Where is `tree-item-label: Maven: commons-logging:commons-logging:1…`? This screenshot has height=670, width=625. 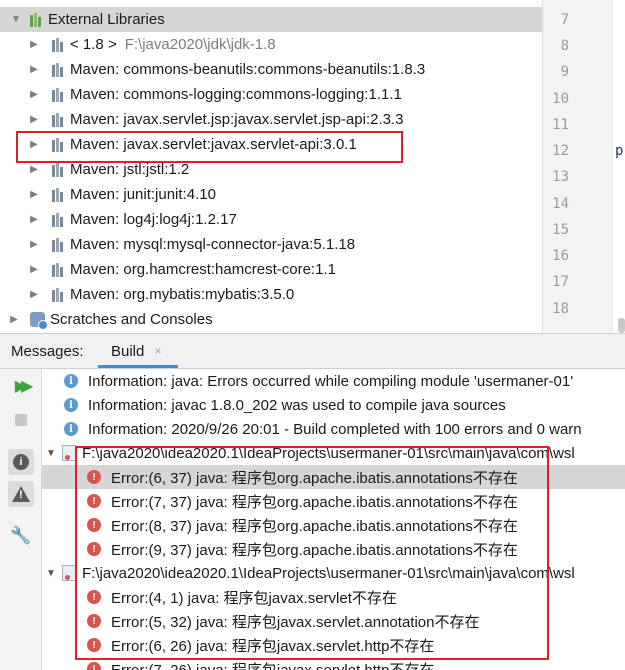
tree-item-label: Maven: commons-logging:commons-logging:1… is located at coordinates (236, 94).